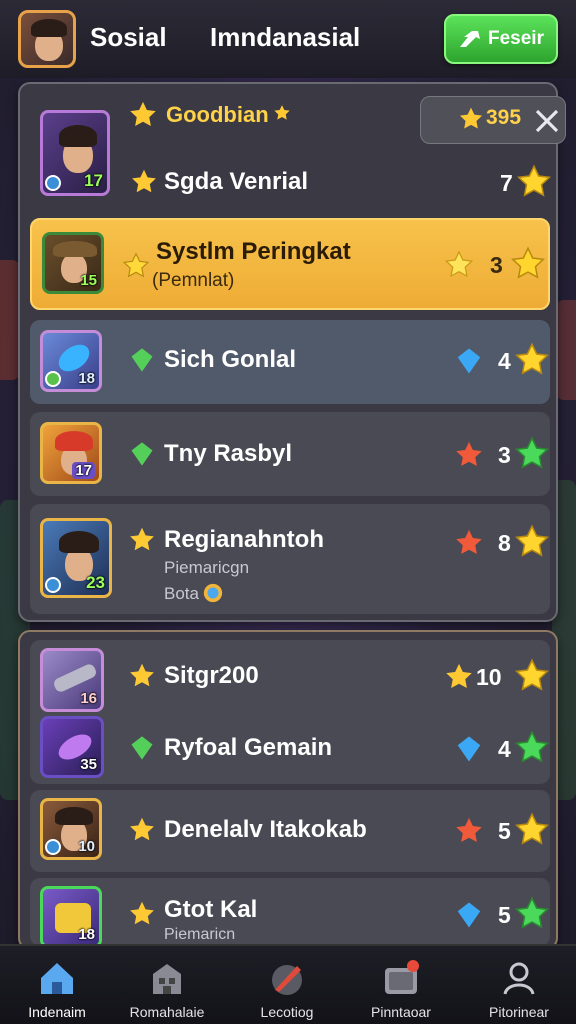 The width and height of the screenshot is (576, 1024). I want to click on player-level: 10, so click(86, 846).